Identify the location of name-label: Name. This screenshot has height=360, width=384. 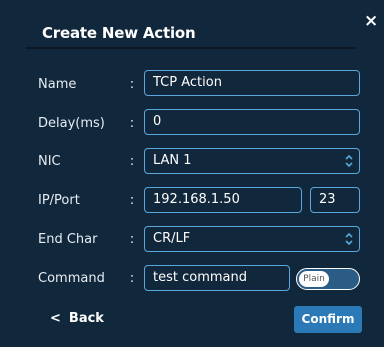
(57, 84).